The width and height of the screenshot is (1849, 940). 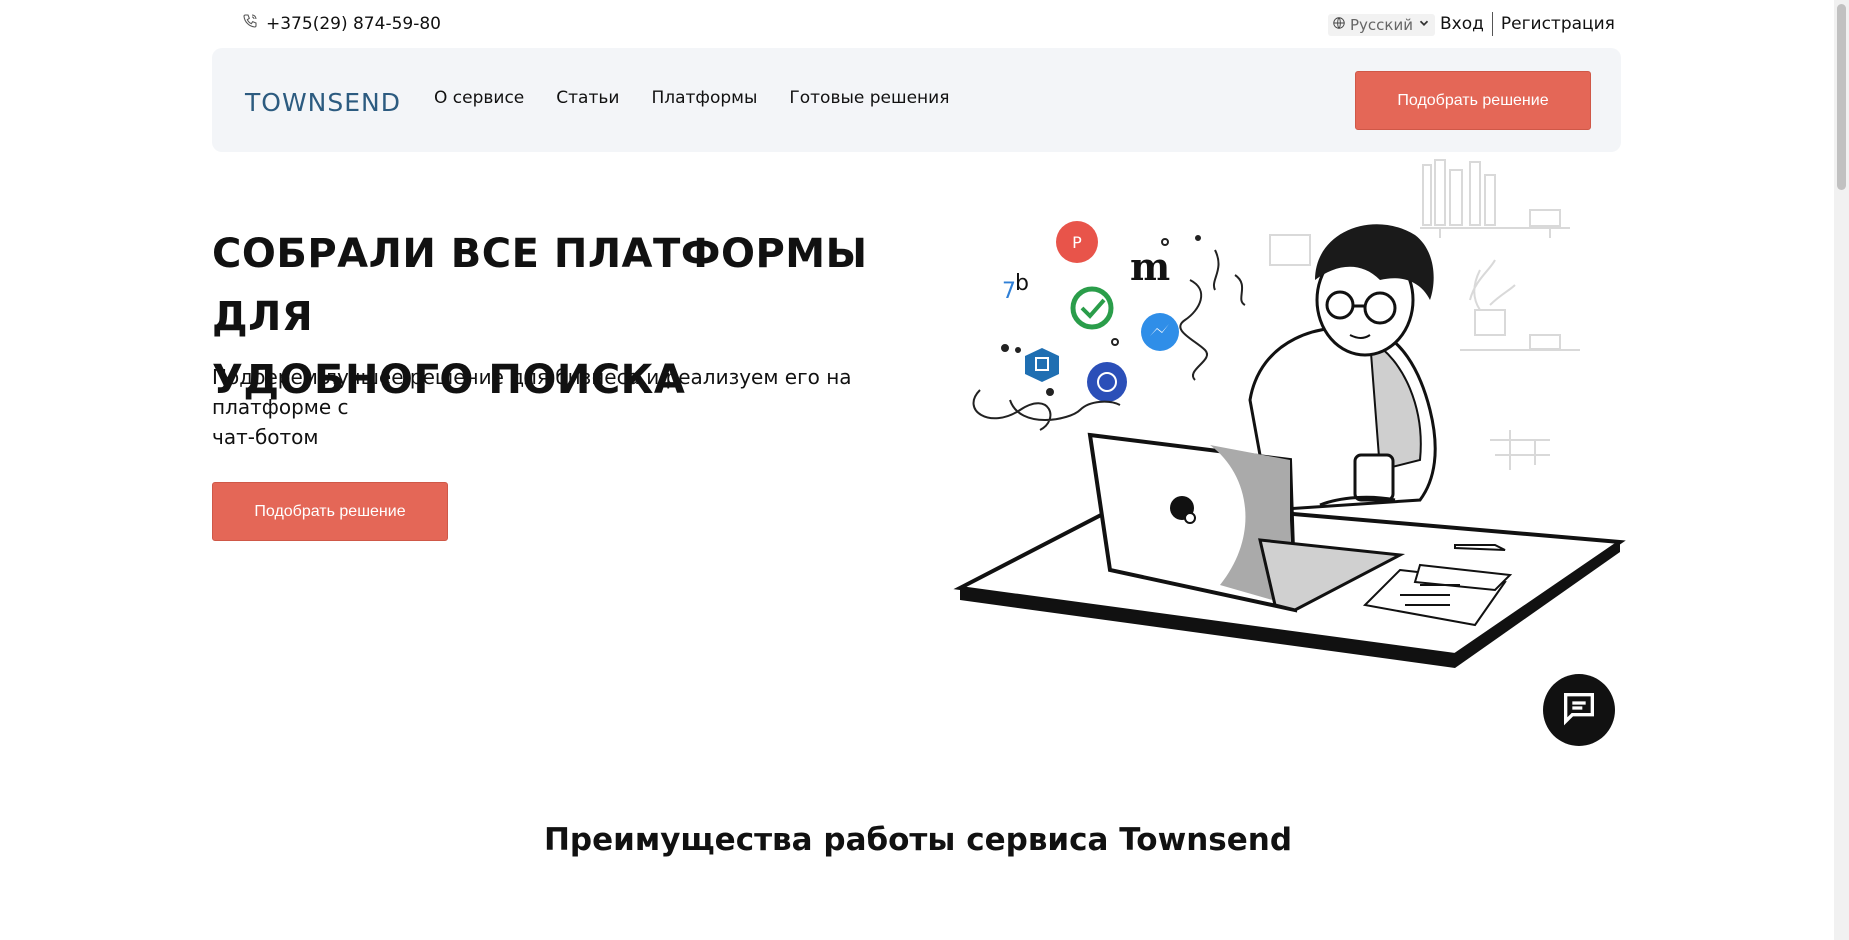 I want to click on chat-icon, so click(x=1579, y=710).